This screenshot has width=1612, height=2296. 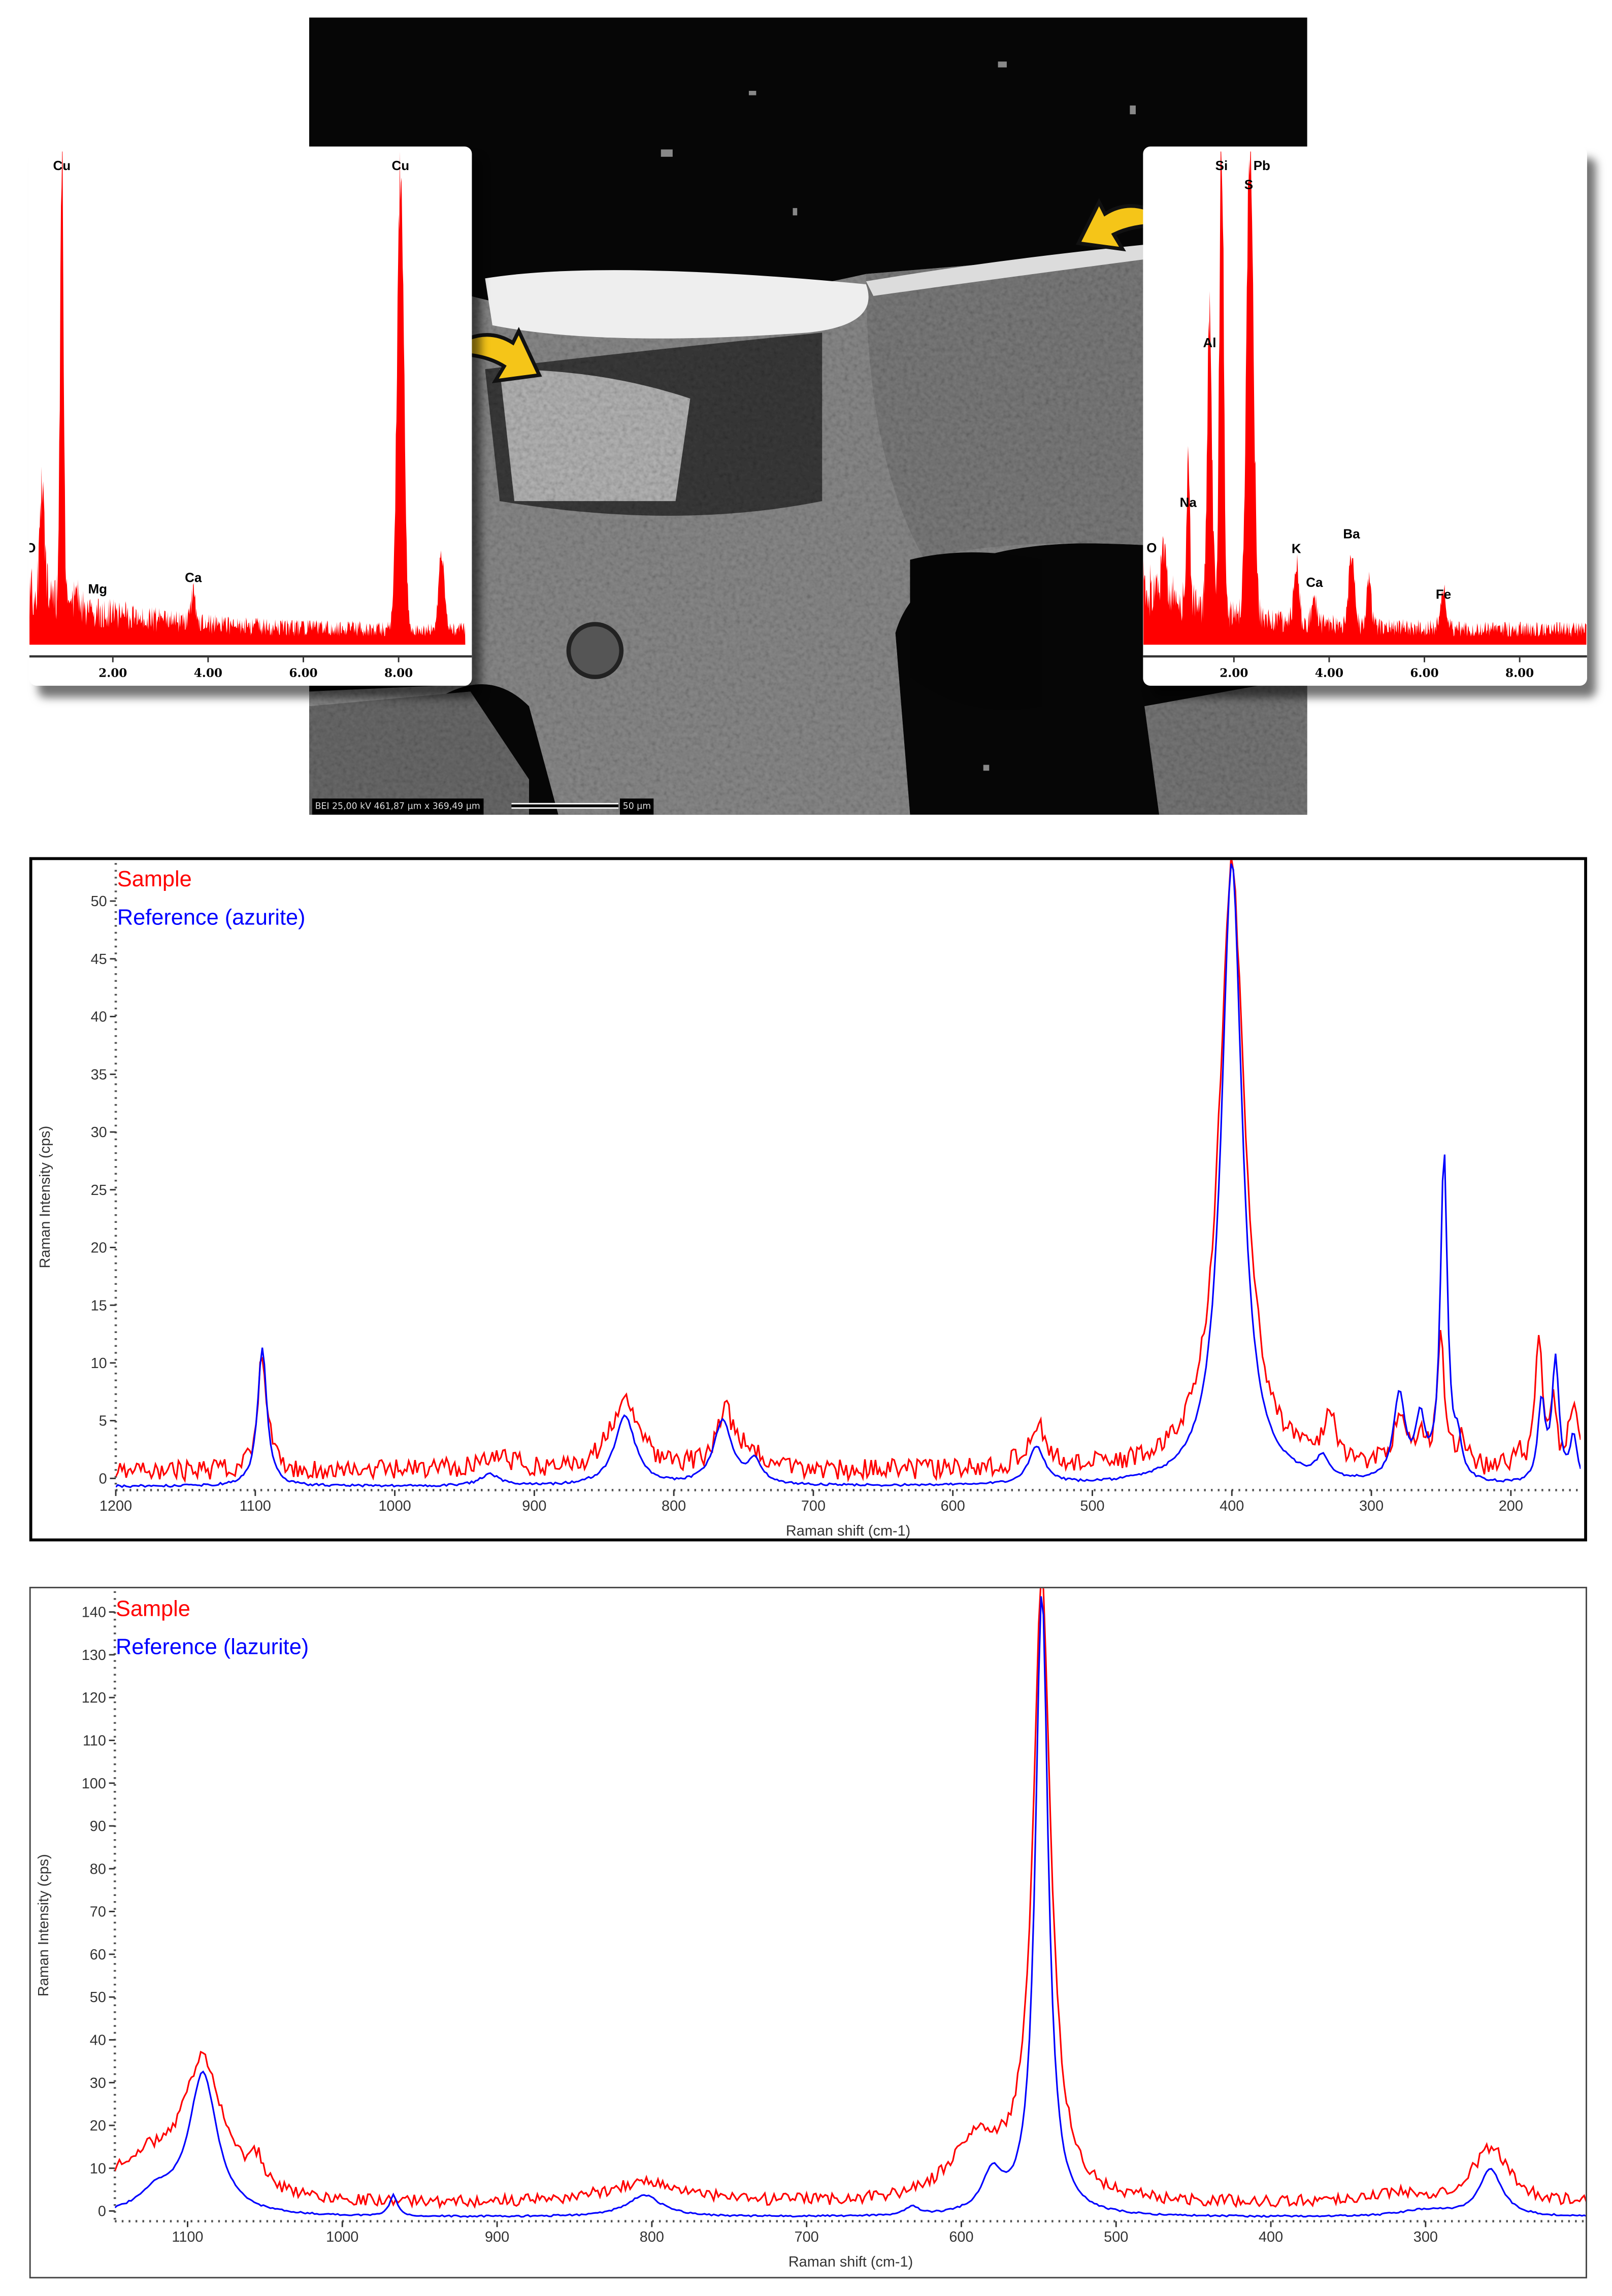 What do you see at coordinates (212, 1647) in the screenshot?
I see `legend-reference: Reference (lazurite)` at bounding box center [212, 1647].